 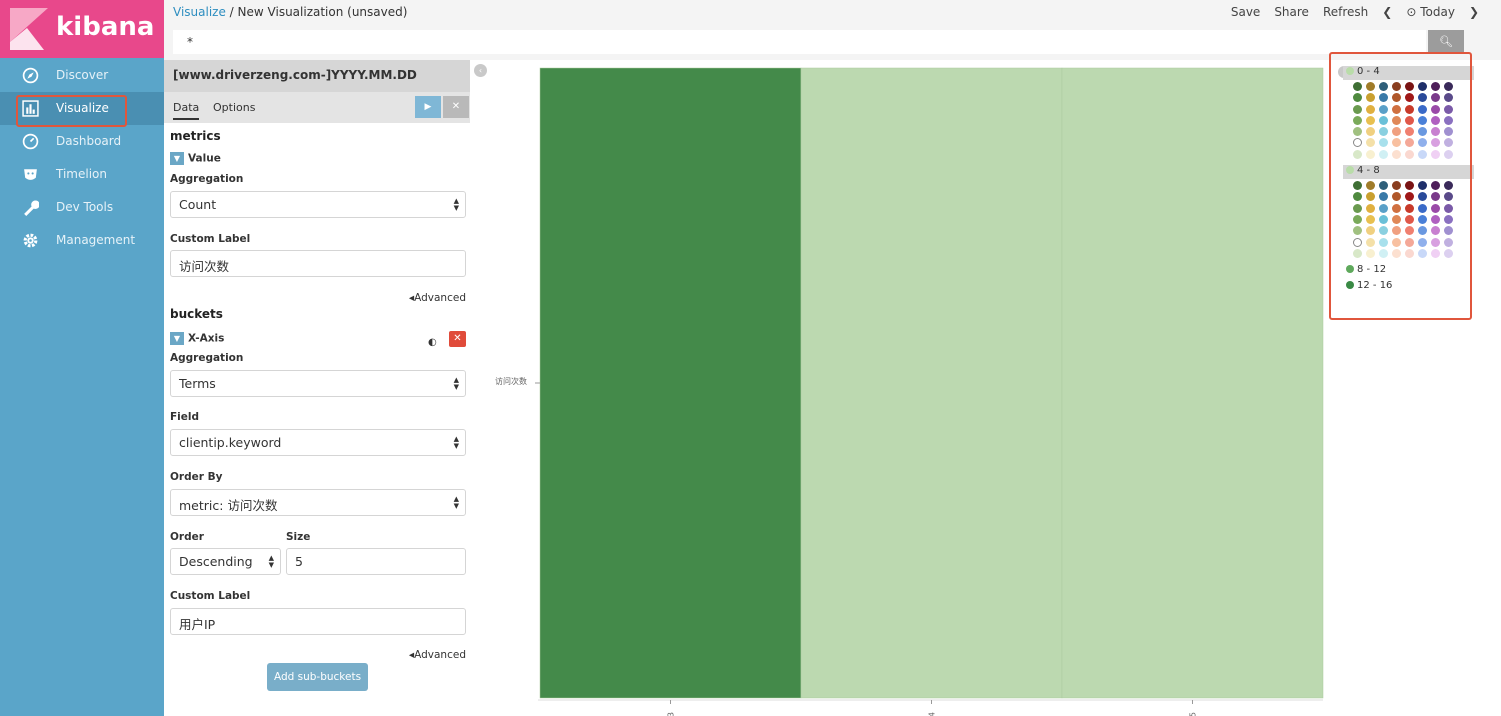 I want to click on size-input: 5, so click(x=376, y=561).